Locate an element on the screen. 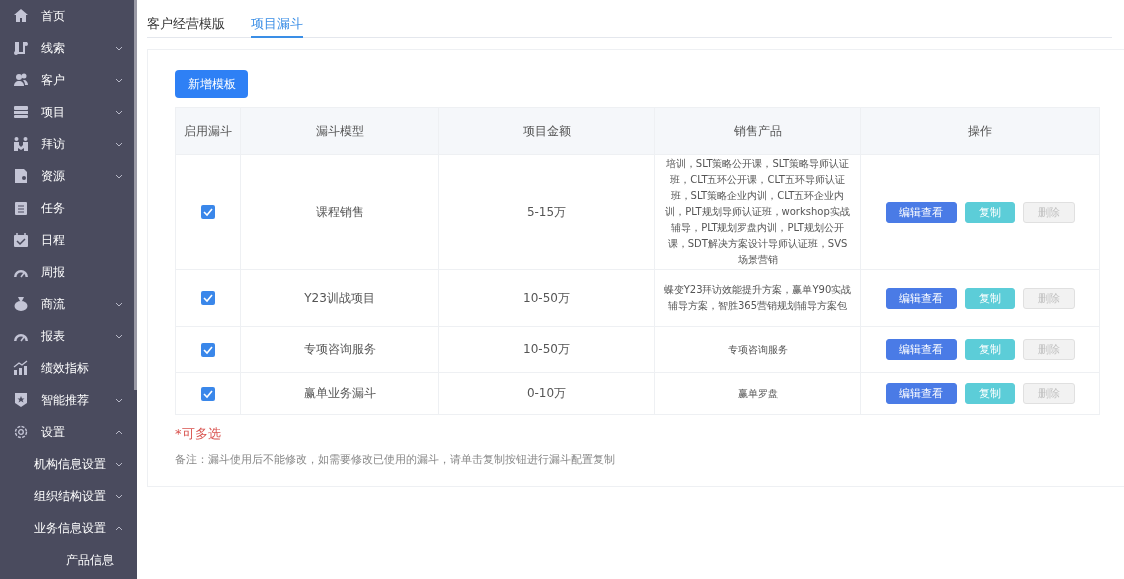  table-cell: Y23训战项目 is located at coordinates (339, 298).